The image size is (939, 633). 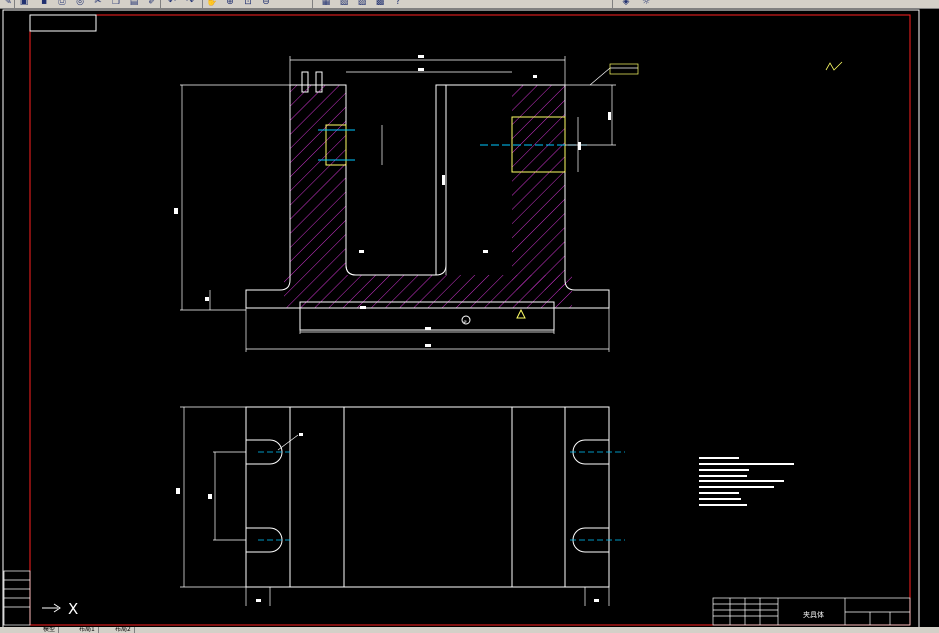 What do you see at coordinates (44, 3) in the screenshot?
I see `save-icon: ▪` at bounding box center [44, 3].